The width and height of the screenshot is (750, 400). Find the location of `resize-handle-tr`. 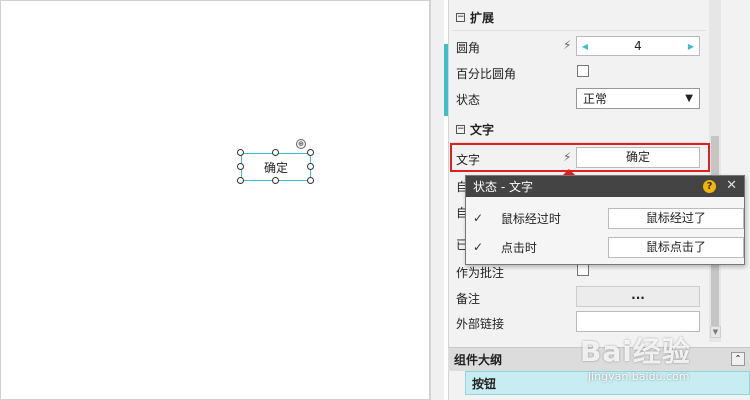

resize-handle-tr is located at coordinates (310, 152).